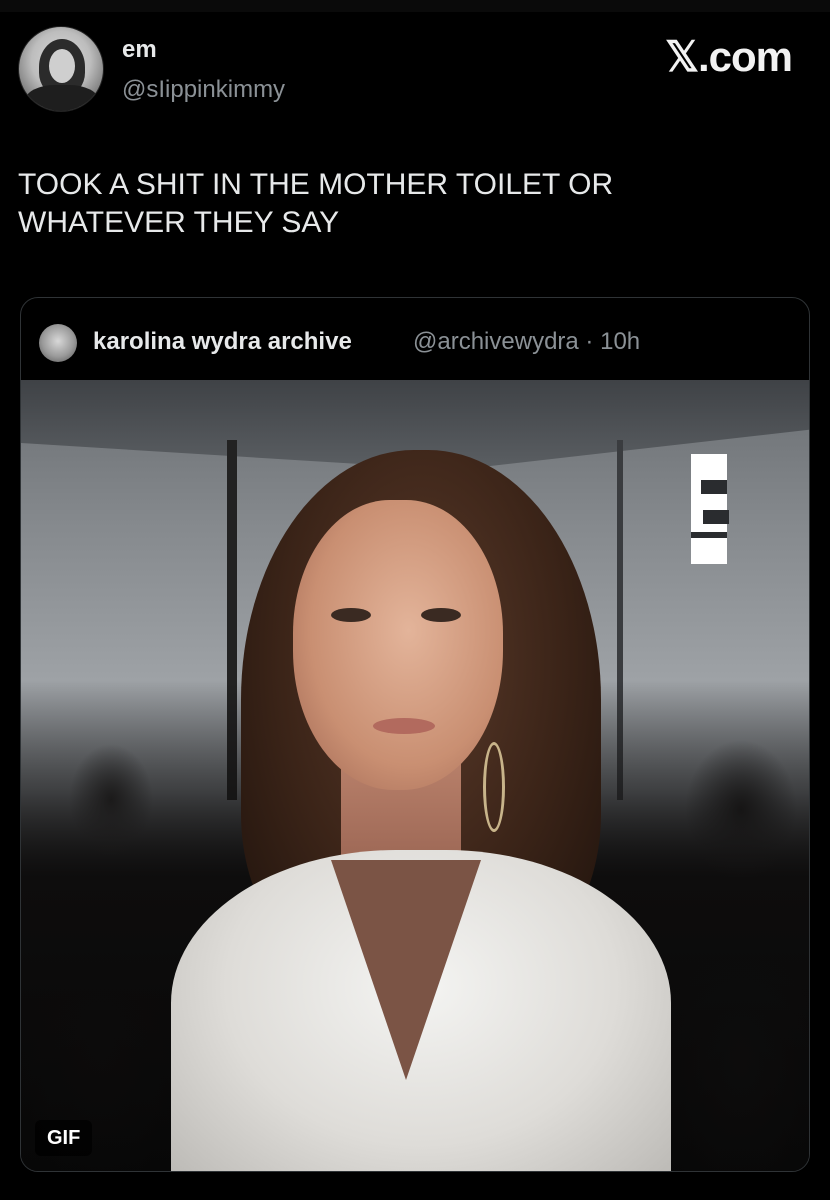 The image size is (830, 1200). Describe the element at coordinates (620, 341) in the screenshot. I see `quoted-tweet-time: 10h` at that location.